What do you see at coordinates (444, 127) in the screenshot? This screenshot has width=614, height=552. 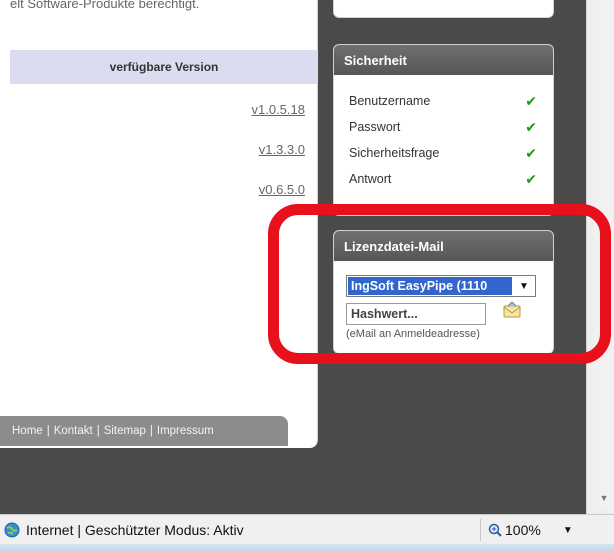 I see `security-row: Passwort ✔` at bounding box center [444, 127].